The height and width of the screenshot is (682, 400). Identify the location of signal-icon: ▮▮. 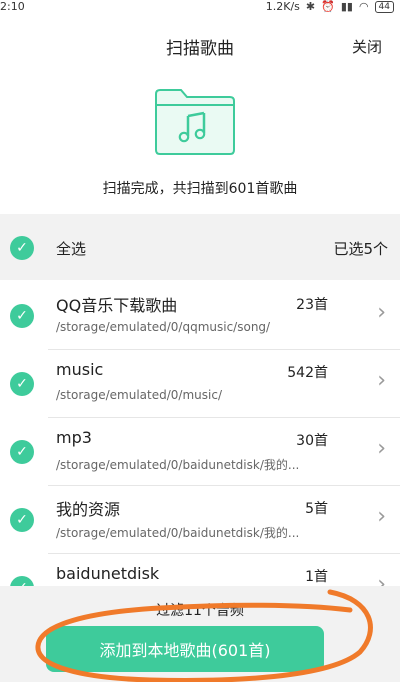
(346, 6).